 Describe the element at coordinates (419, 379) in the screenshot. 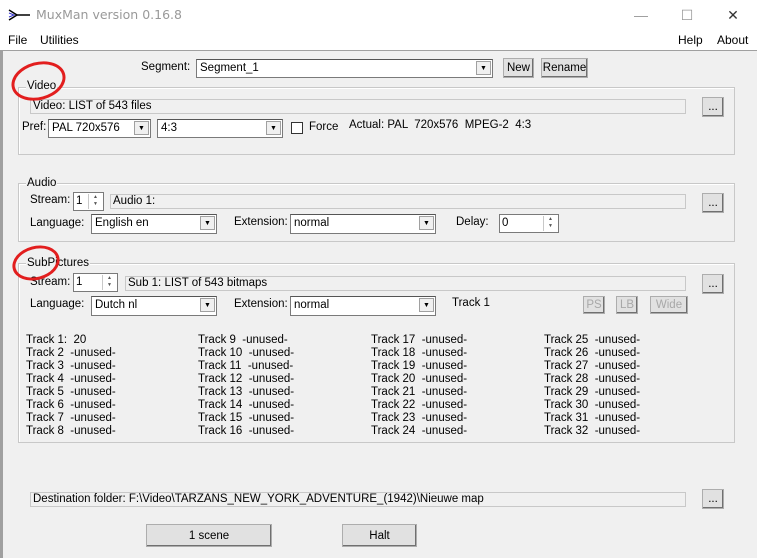

I see `track-entry: Track 20 -unused-` at that location.